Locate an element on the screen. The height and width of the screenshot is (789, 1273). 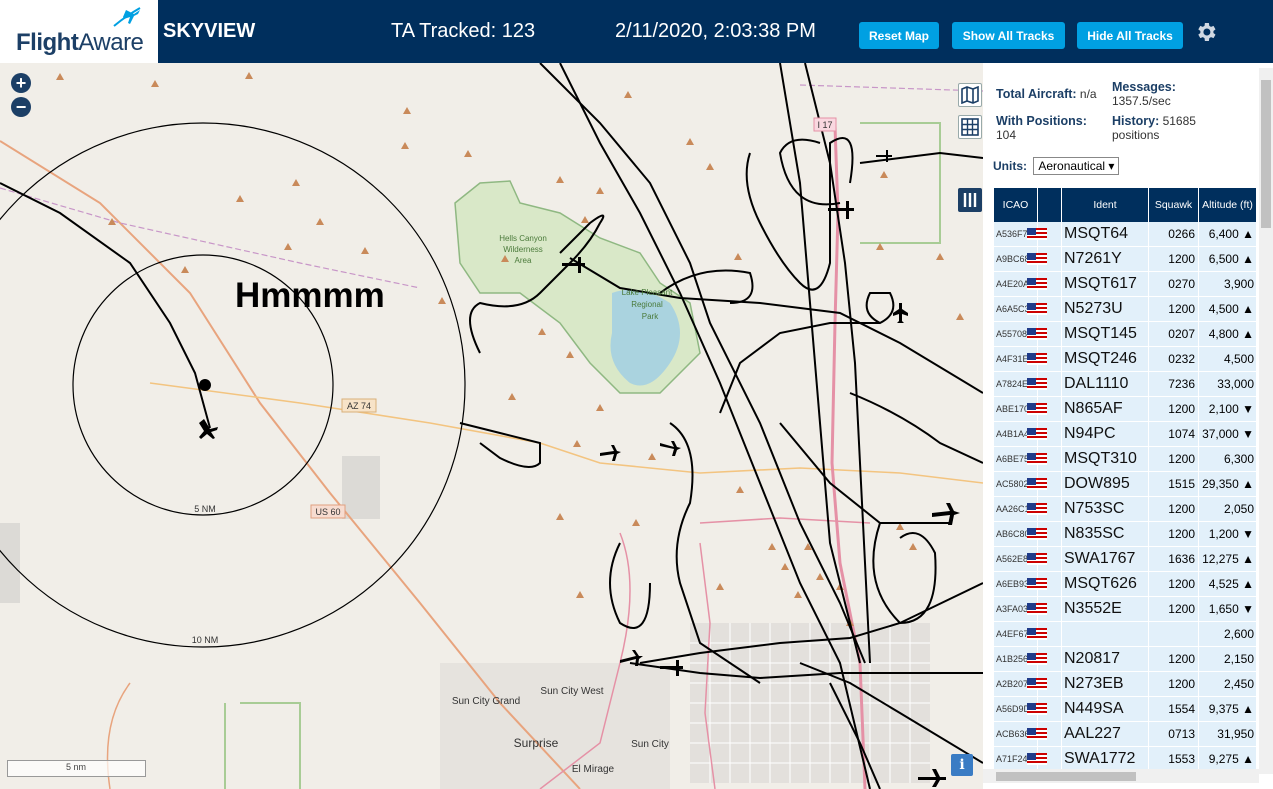
col-altitude: Altitude (ft) is located at coordinates (1228, 205).